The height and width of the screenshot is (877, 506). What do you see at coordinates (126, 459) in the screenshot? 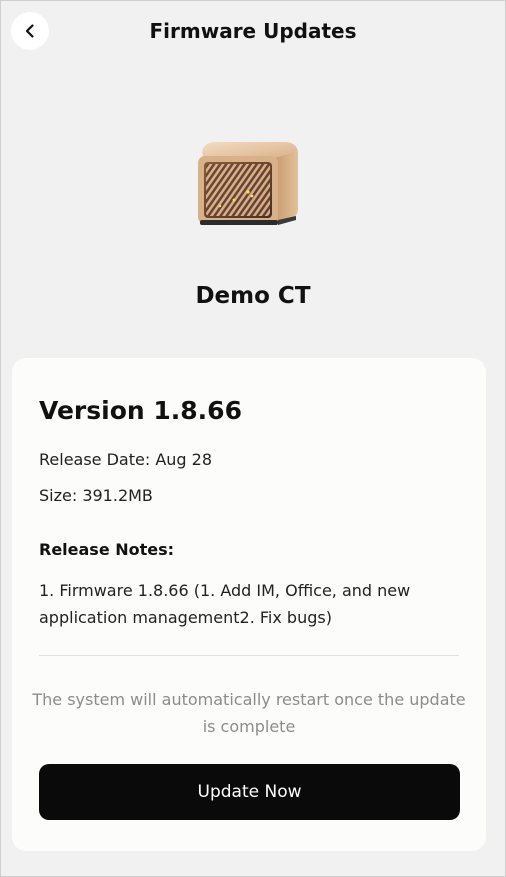
I see `release-date: Release Date: Aug 28` at bounding box center [126, 459].